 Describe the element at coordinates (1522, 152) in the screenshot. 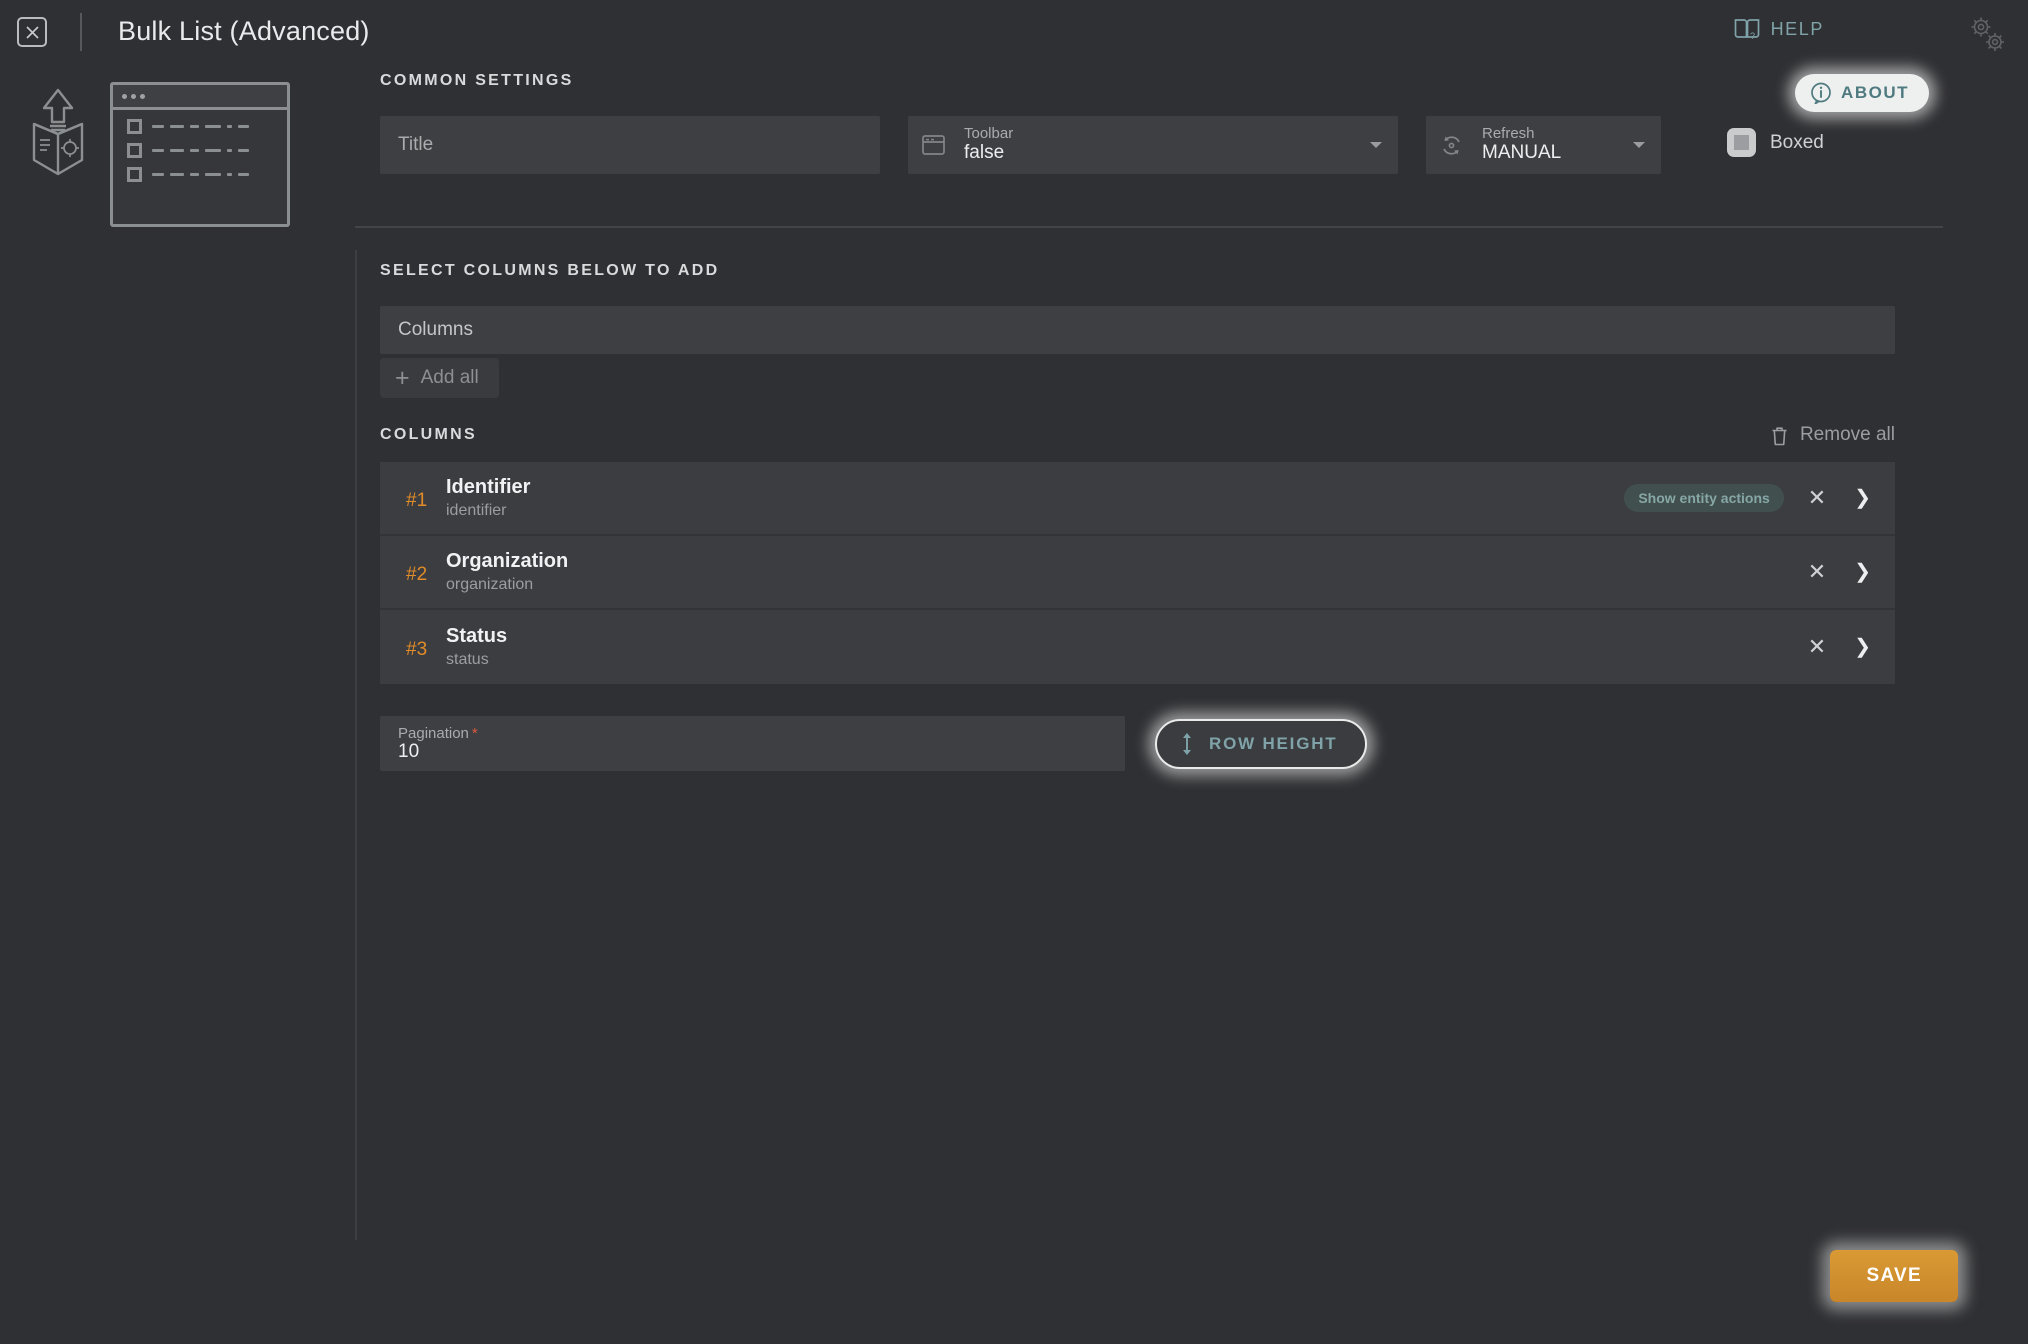

I see `refresh-value: MANUAL` at that location.